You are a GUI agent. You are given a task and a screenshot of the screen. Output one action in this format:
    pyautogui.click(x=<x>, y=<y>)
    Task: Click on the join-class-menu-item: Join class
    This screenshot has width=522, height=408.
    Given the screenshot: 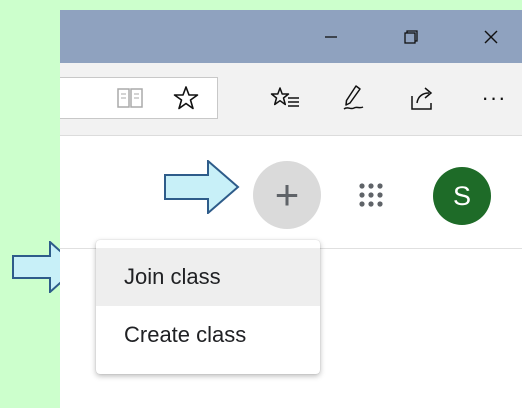 What is the action you would take?
    pyautogui.click(x=208, y=277)
    